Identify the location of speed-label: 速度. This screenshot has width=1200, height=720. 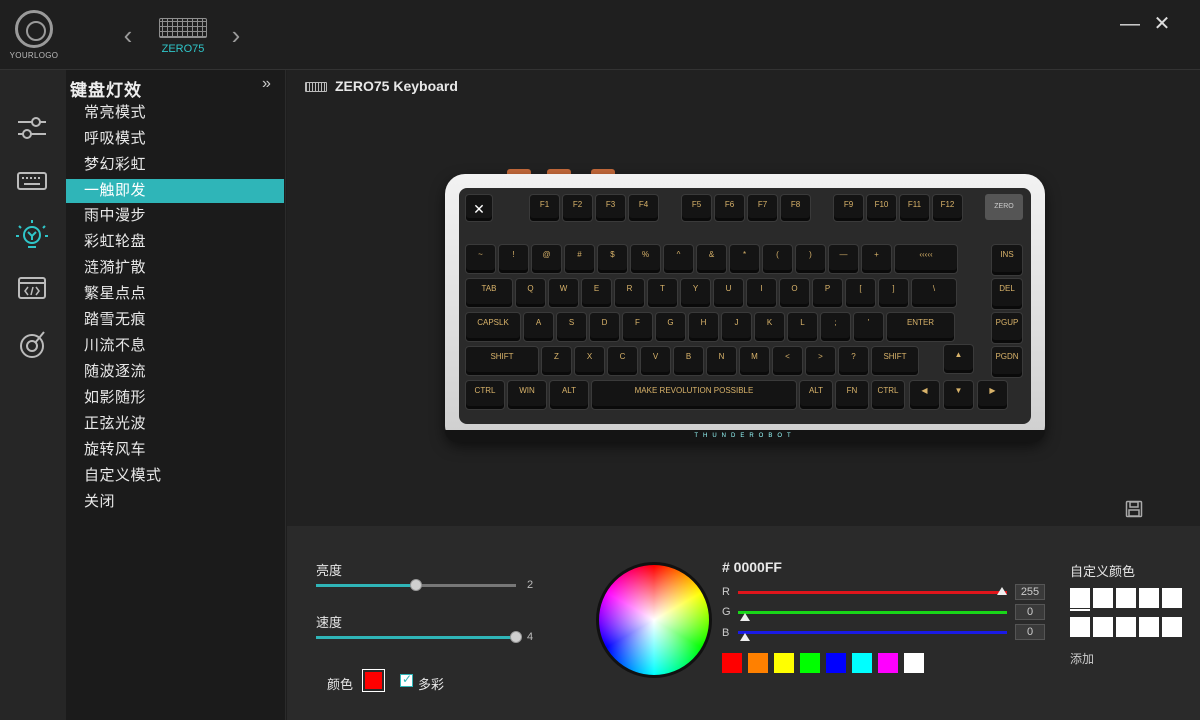
(329, 622).